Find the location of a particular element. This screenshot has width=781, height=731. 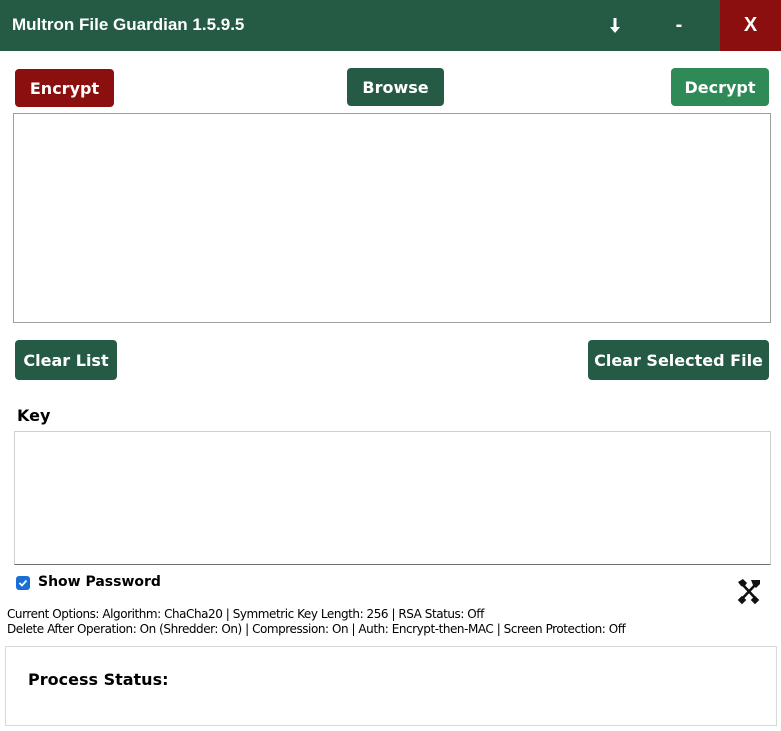

clear-list-button: Clear List is located at coordinates (66, 360).